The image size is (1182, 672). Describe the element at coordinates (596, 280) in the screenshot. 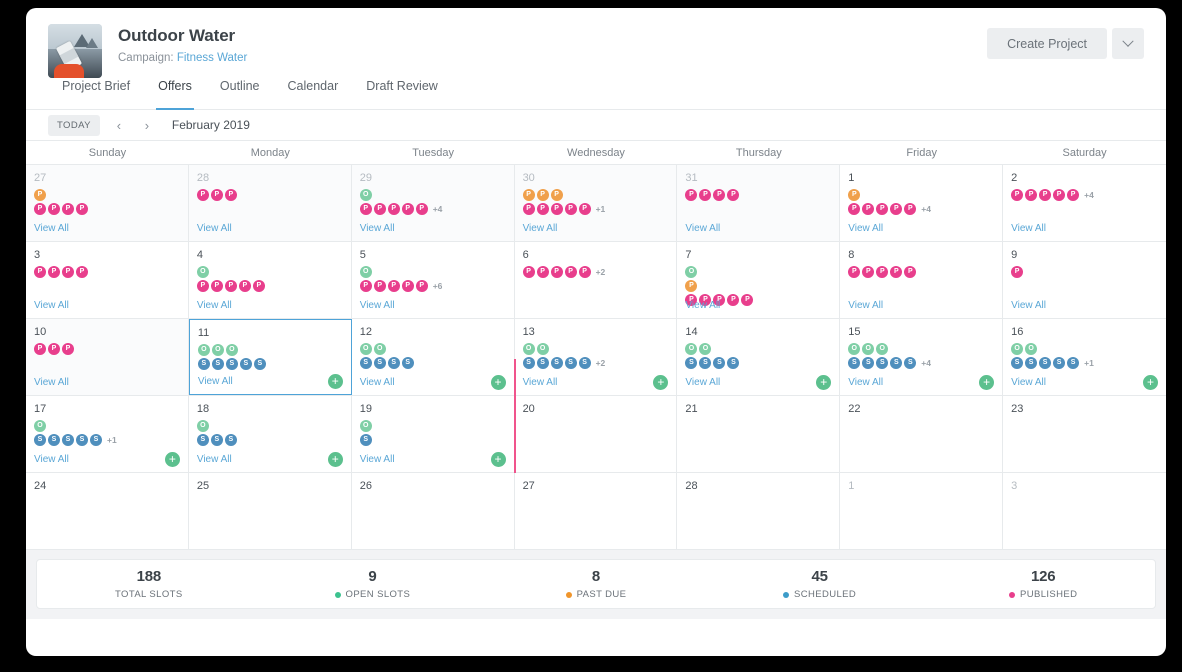

I see `calendar-day-cell: 6 P P P P P +2` at that location.